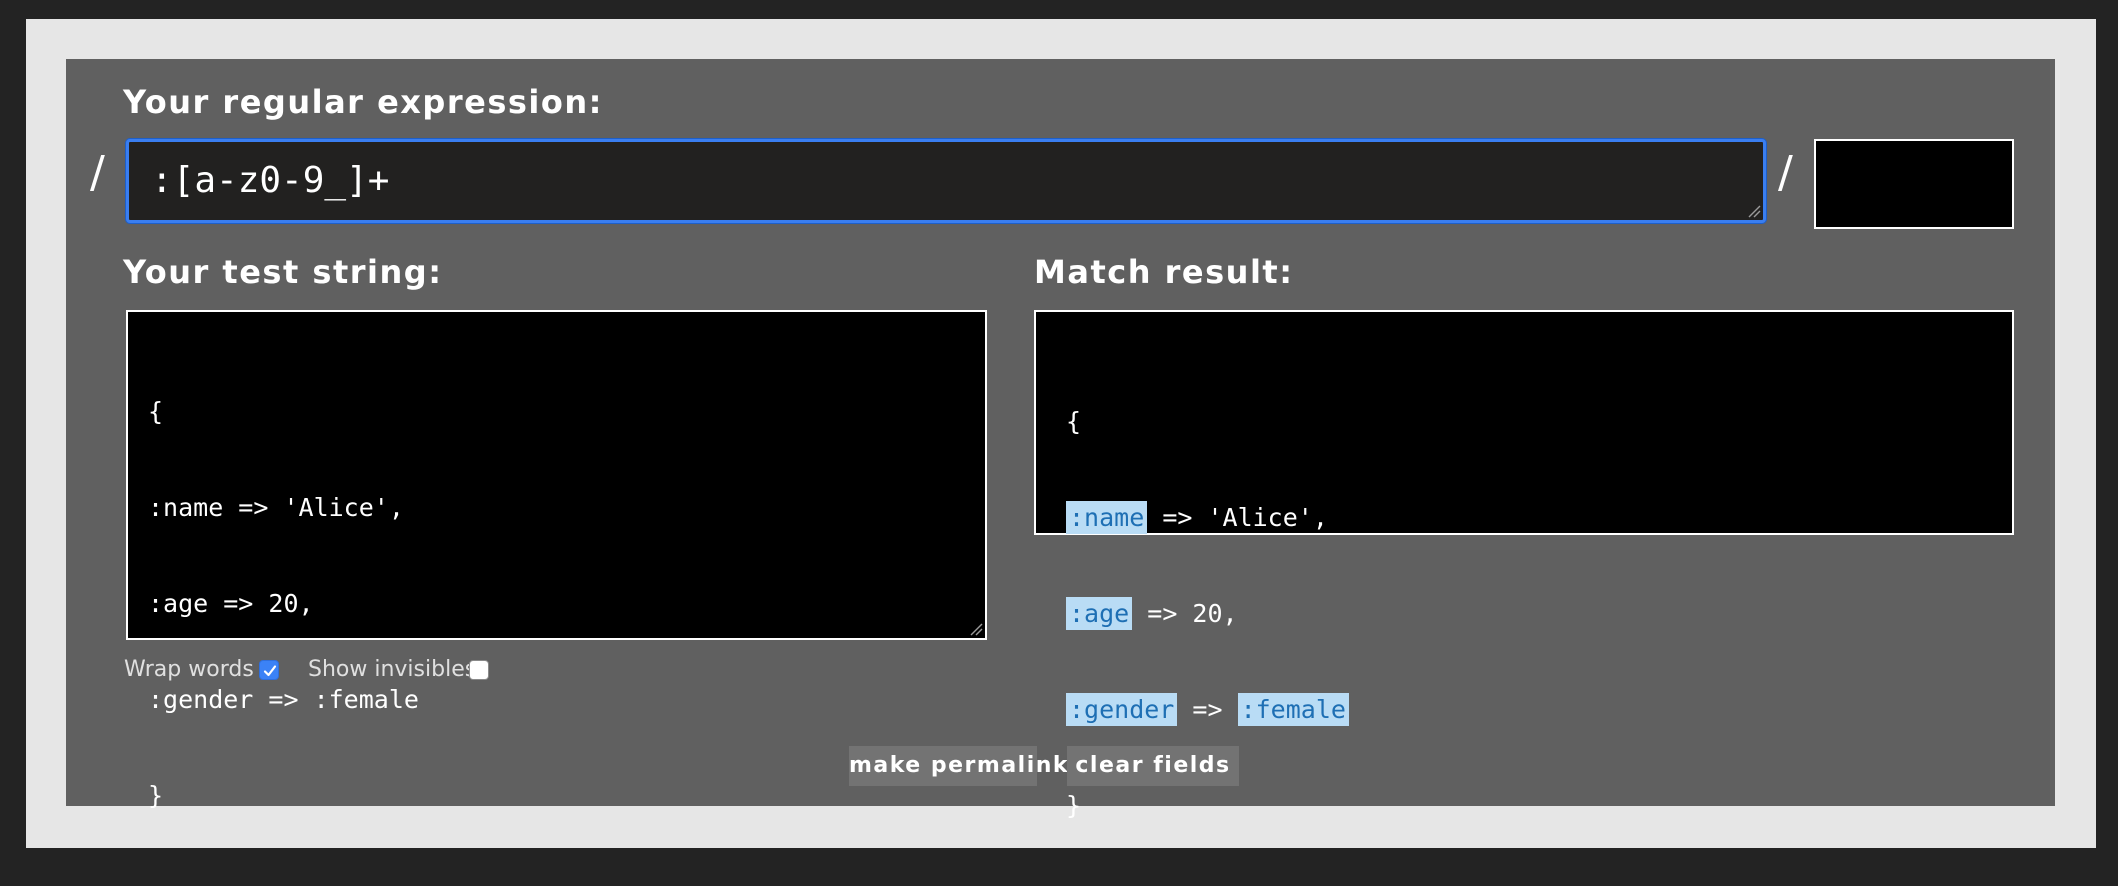  I want to click on result-text: => 20,, so click(1185, 613).